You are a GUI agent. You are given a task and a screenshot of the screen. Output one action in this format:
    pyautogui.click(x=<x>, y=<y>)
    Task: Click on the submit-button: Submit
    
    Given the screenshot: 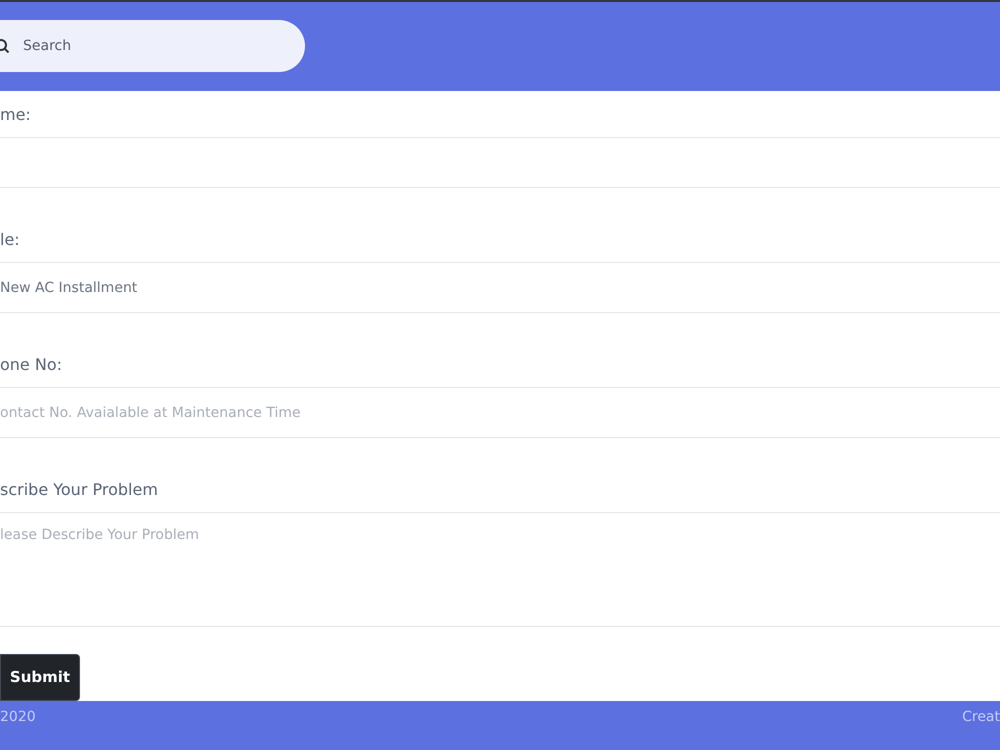 What is the action you would take?
    pyautogui.click(x=40, y=677)
    